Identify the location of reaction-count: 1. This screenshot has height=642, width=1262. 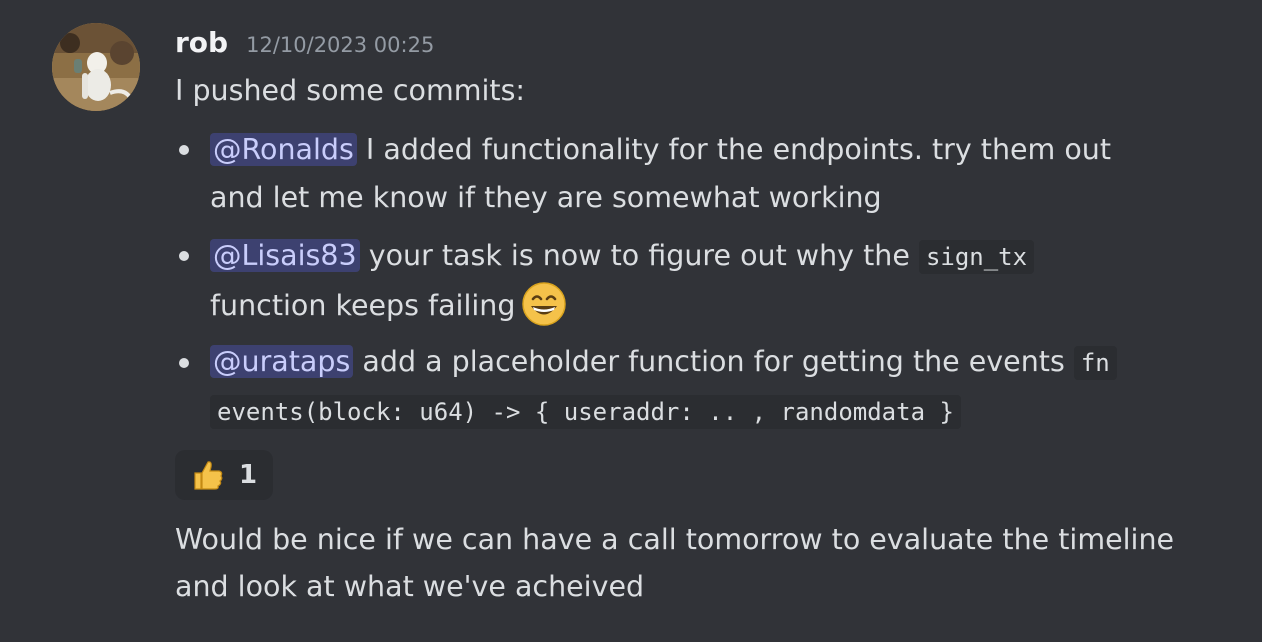
(248, 475).